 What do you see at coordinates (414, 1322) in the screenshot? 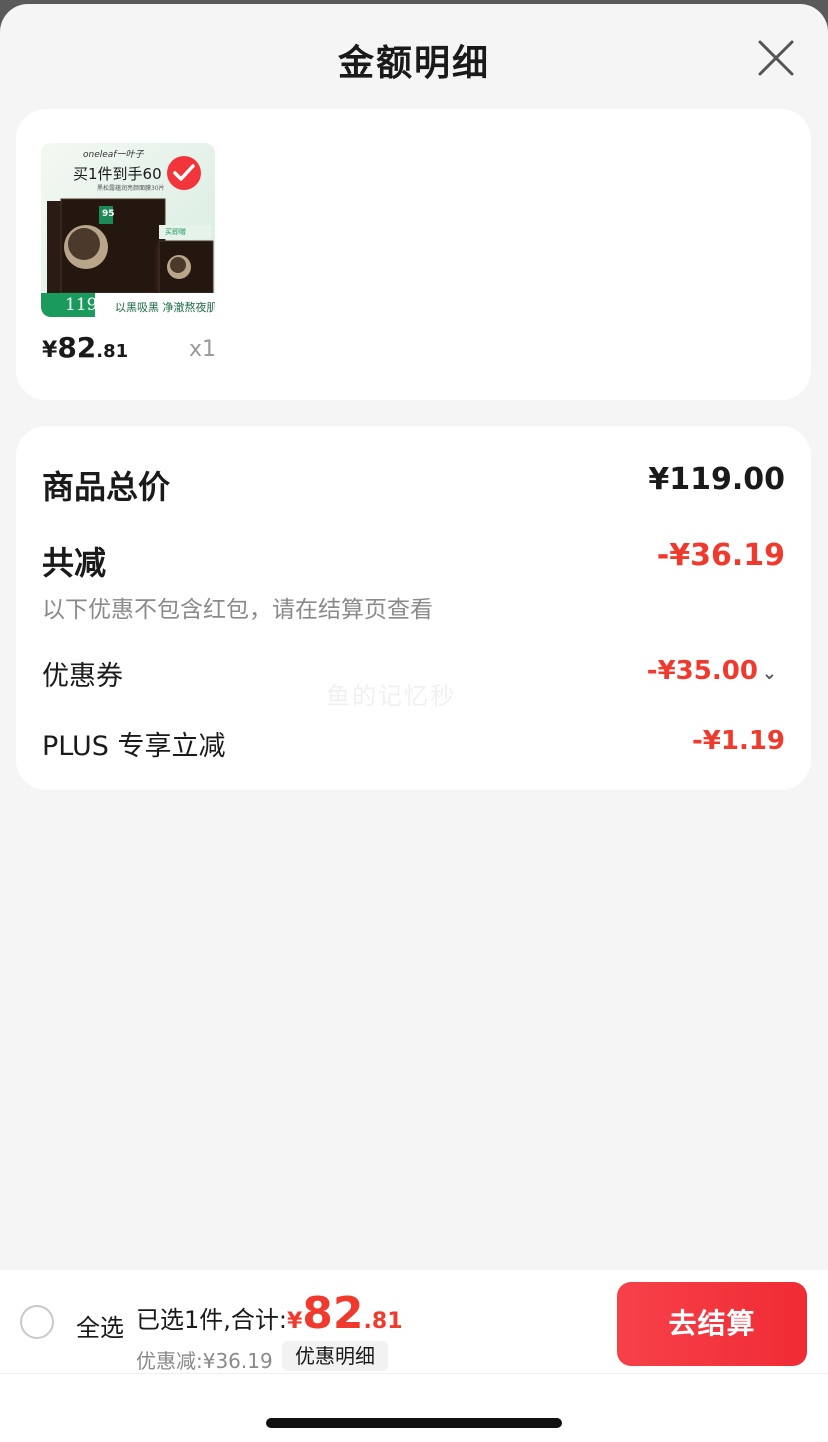
I see `checkout-bar: 全选 已选1件,合计:¥82.81 优惠减:¥36.19 优惠明细 去结算` at bounding box center [414, 1322].